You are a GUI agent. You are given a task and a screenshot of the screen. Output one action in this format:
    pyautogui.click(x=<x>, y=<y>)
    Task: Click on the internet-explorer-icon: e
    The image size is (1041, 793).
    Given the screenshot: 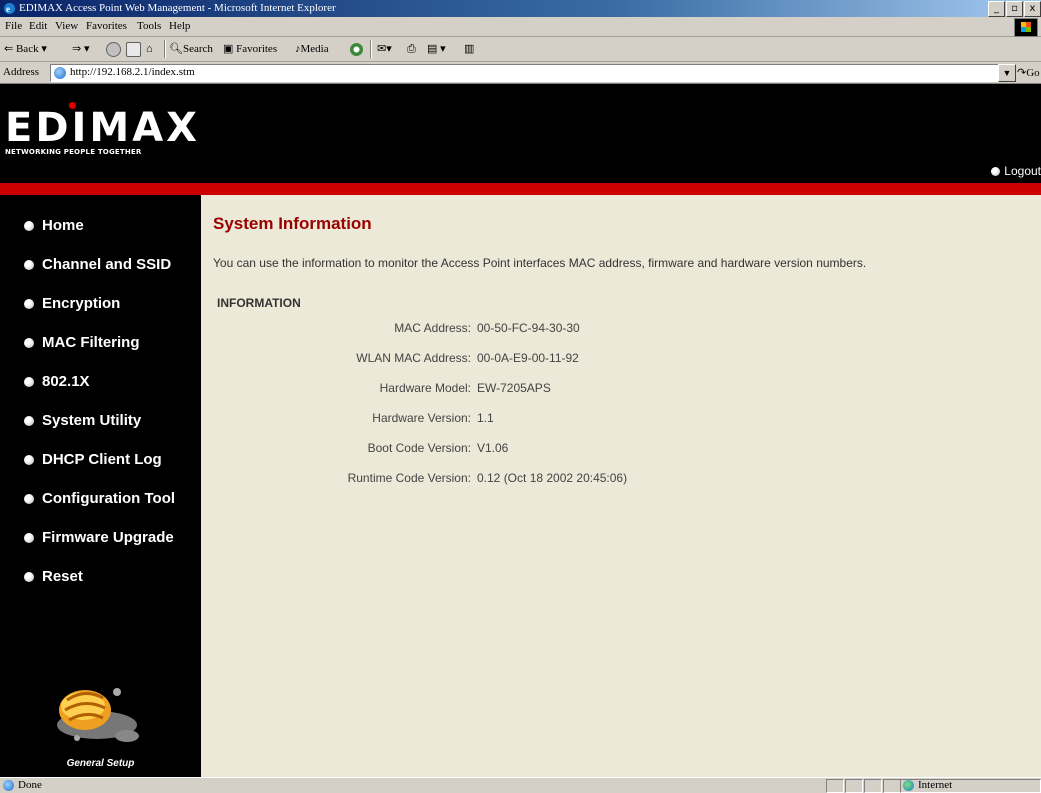 What is the action you would take?
    pyautogui.click(x=9, y=8)
    